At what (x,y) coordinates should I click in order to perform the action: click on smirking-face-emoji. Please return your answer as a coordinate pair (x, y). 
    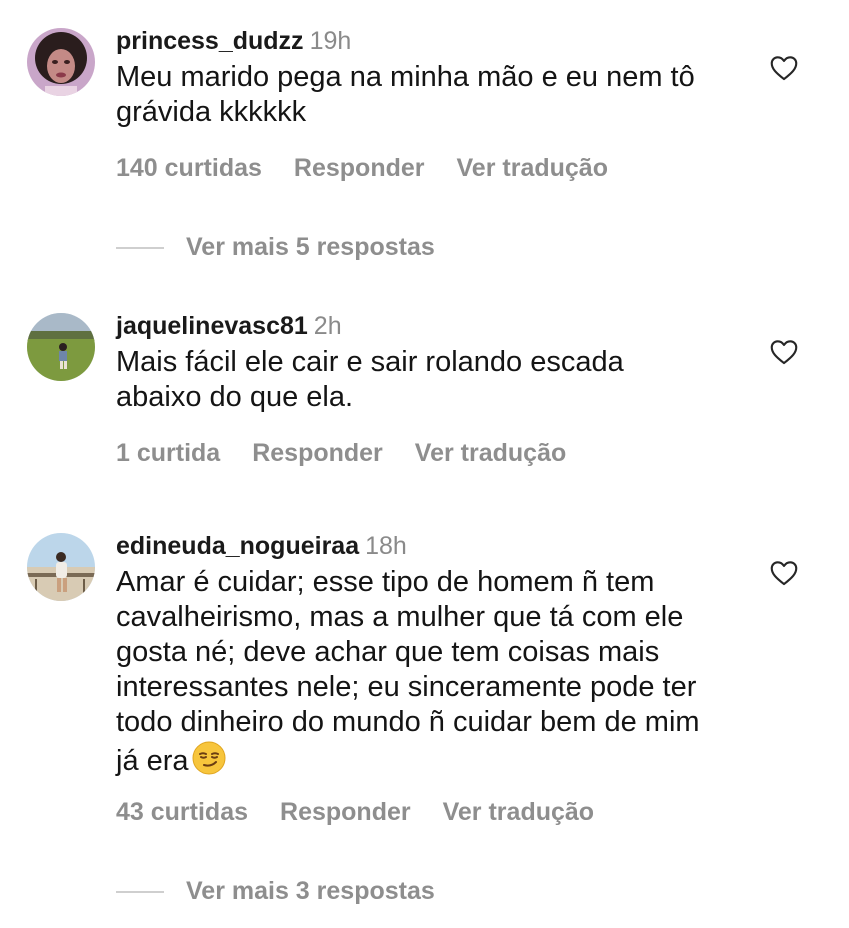
    Looking at the image, I should click on (209, 758).